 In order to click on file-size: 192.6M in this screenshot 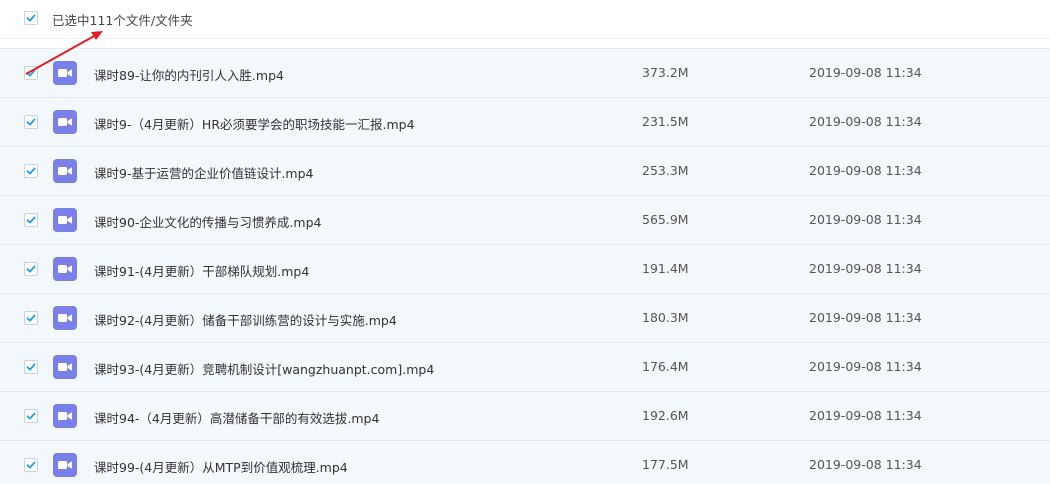, I will do `click(665, 415)`.